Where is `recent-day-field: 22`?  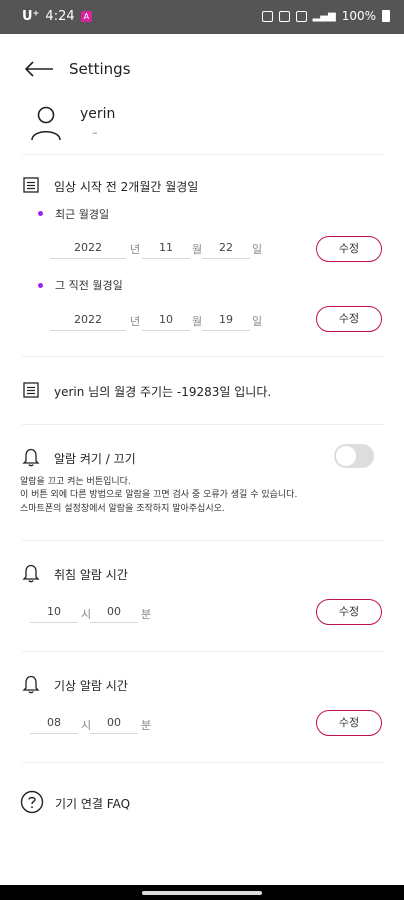
recent-day-field: 22 is located at coordinates (226, 249).